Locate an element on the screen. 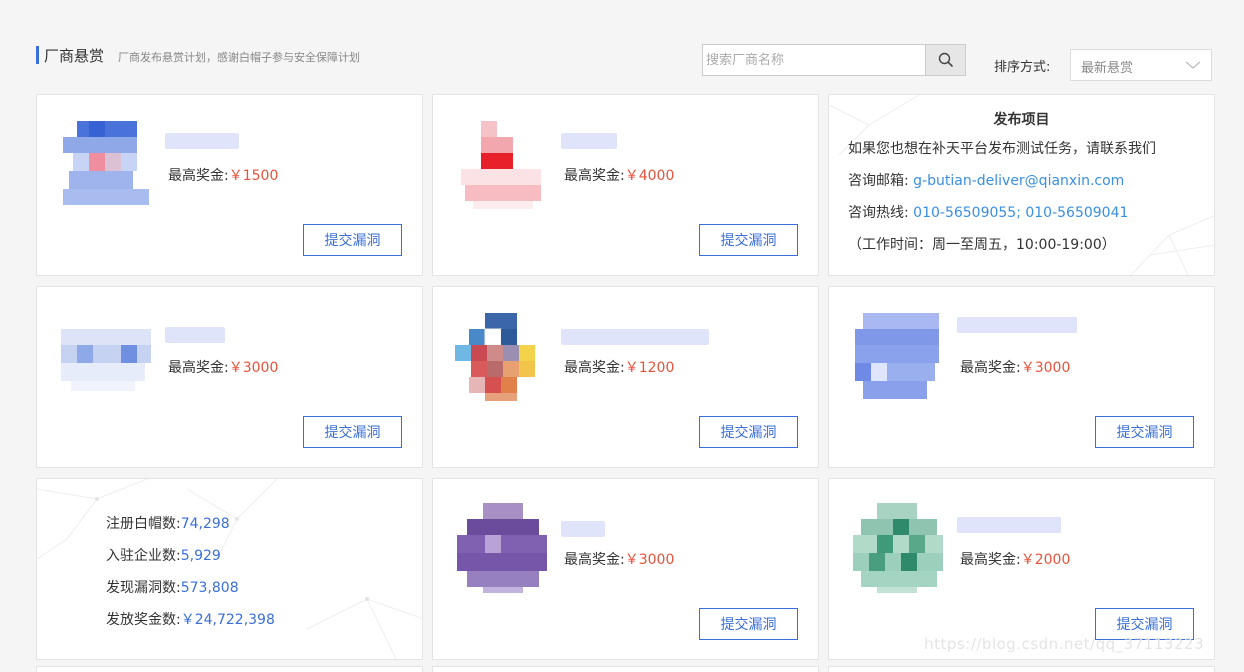 Image resolution: width=1244 pixels, height=672 pixels. search-button is located at coordinates (945, 60).